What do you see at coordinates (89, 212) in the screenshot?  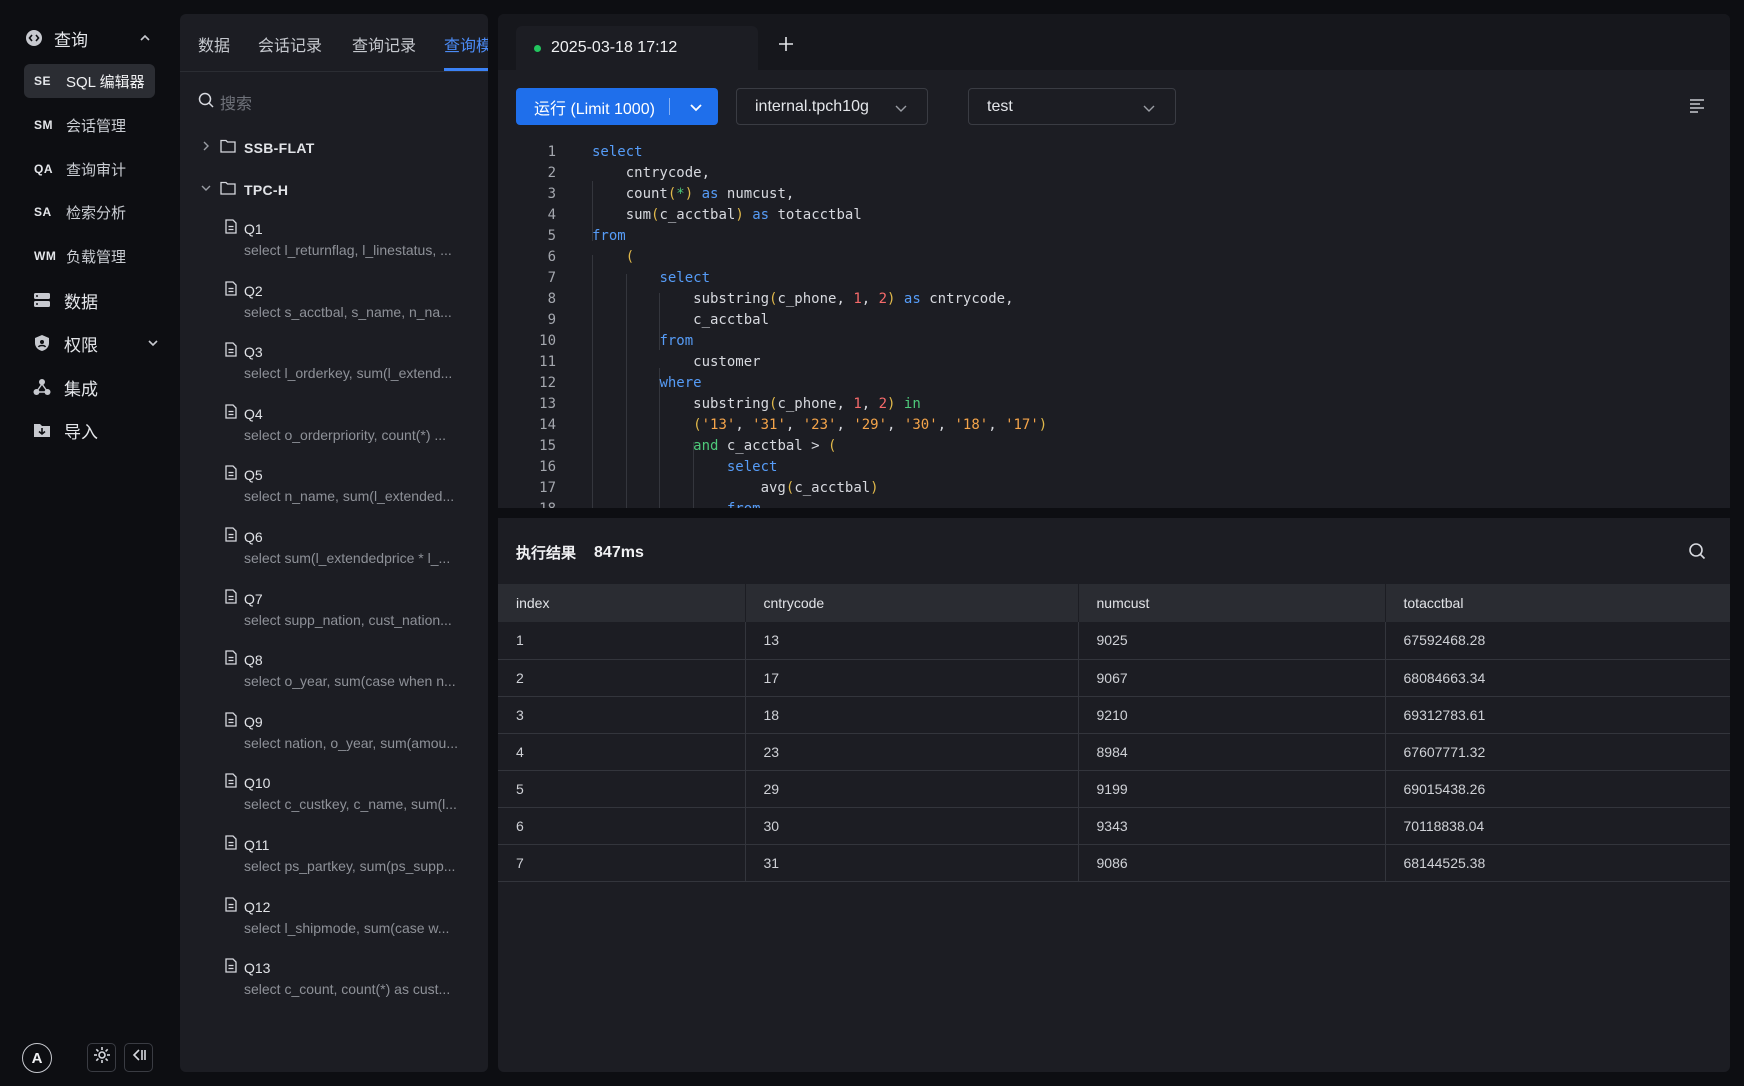 I see `nav-search-analysis: SA 检索分析` at bounding box center [89, 212].